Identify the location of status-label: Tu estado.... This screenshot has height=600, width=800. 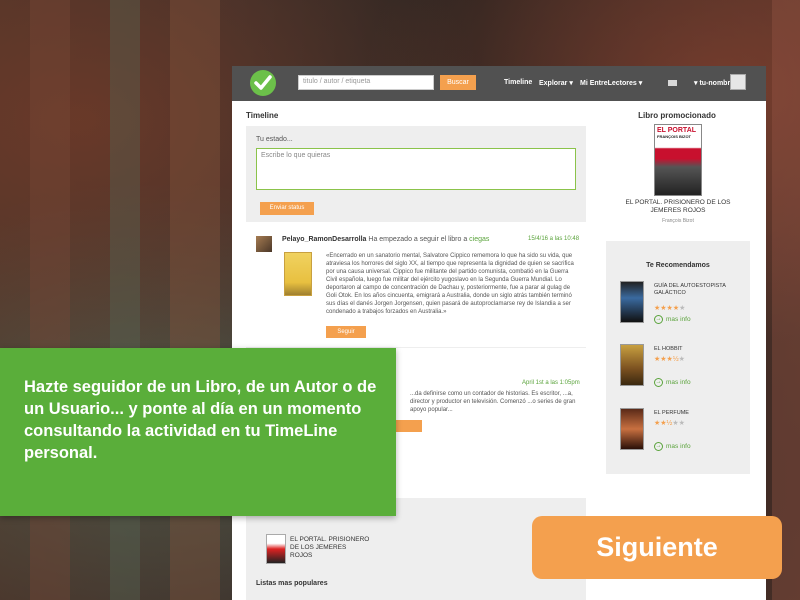
(274, 139).